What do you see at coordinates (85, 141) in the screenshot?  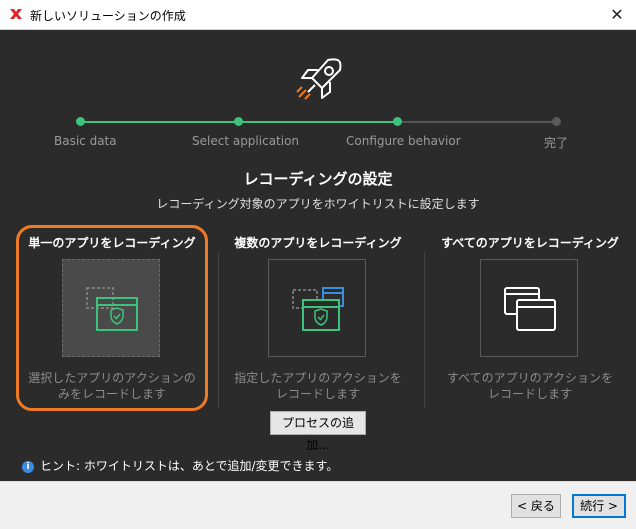 I see `step-label-basic-data: Basic data` at bounding box center [85, 141].